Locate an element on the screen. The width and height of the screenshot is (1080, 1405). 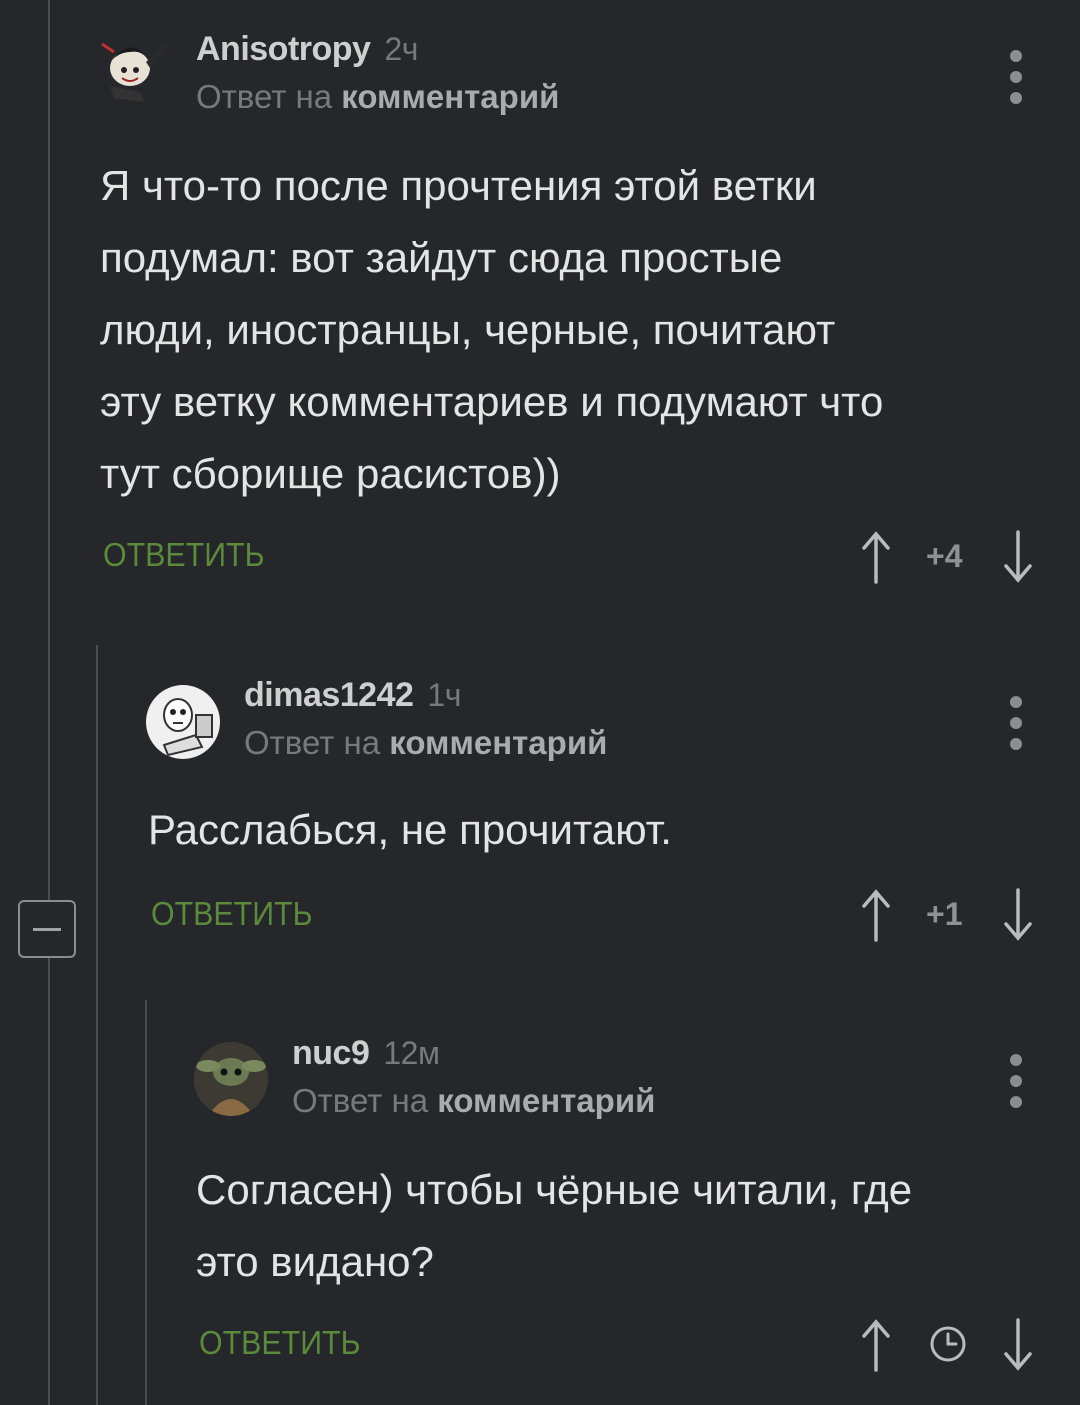
comment-author: nuc9 12м is located at coordinates (366, 1053).